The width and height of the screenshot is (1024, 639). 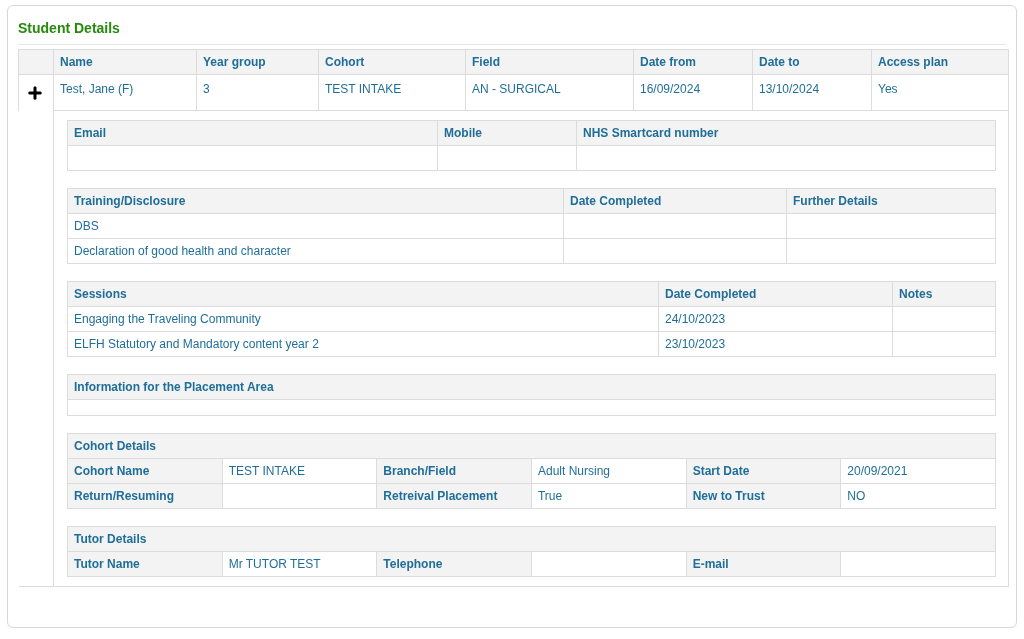 I want to click on table-cell: 23/10/2023, so click(x=775, y=344).